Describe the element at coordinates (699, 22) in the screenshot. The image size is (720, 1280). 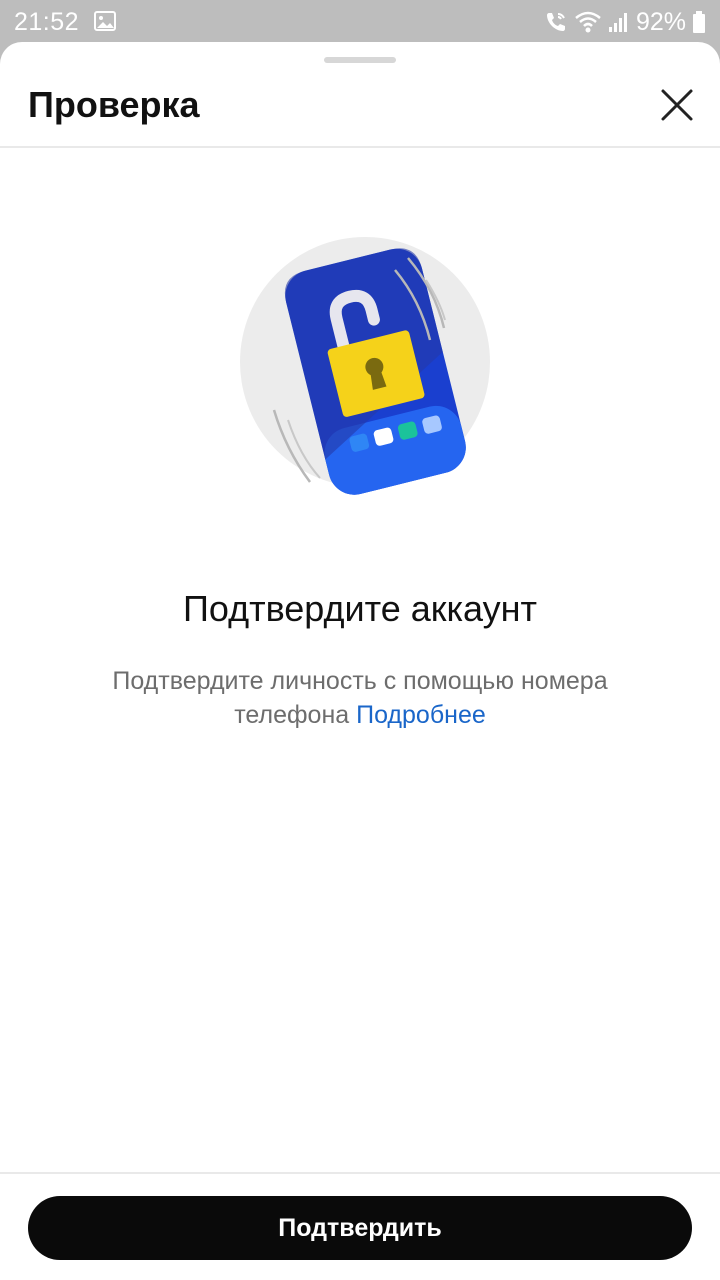
I see `battery-icon` at that location.